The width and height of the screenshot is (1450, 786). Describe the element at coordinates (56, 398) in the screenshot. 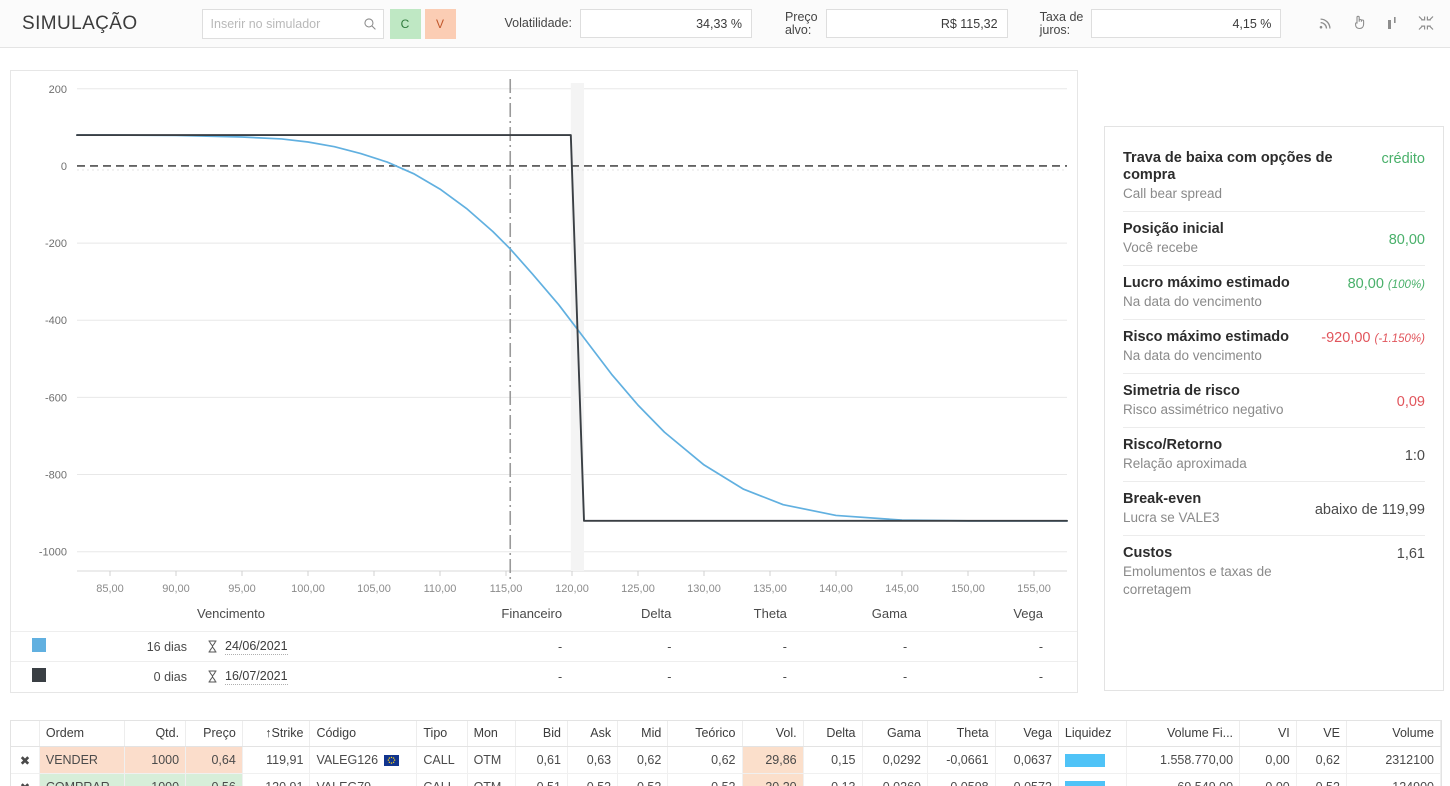

I see `svg-text: -600` at that location.